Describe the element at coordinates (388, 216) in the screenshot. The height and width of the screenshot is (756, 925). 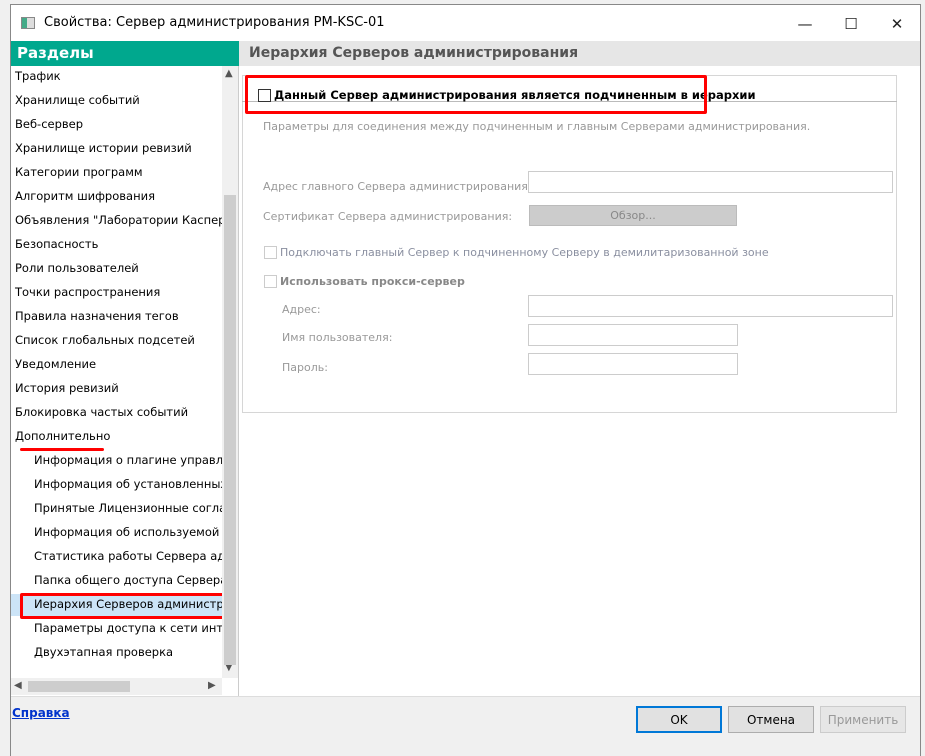
I see `certificate-label: Сертификат Сервера администрирования:` at that location.